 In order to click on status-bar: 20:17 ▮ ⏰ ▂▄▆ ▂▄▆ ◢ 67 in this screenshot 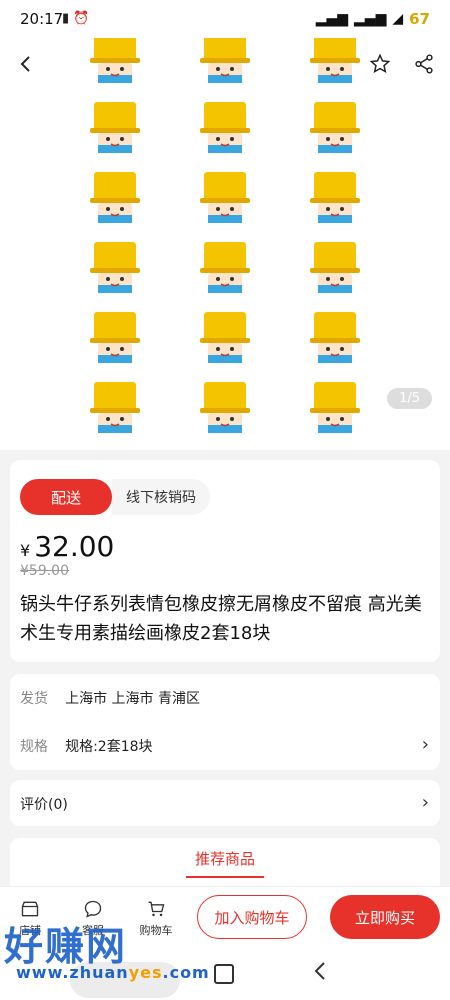, I will do `click(225, 19)`.